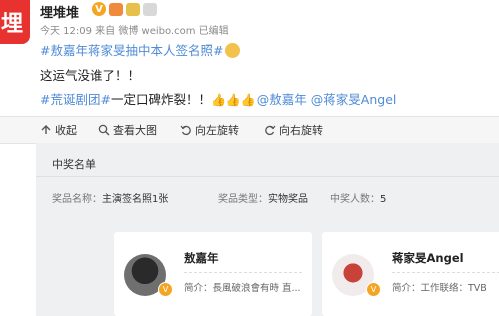 The image size is (499, 316). What do you see at coordinates (233, 50) in the screenshot?
I see `doge-emoji-icon` at bounding box center [233, 50].